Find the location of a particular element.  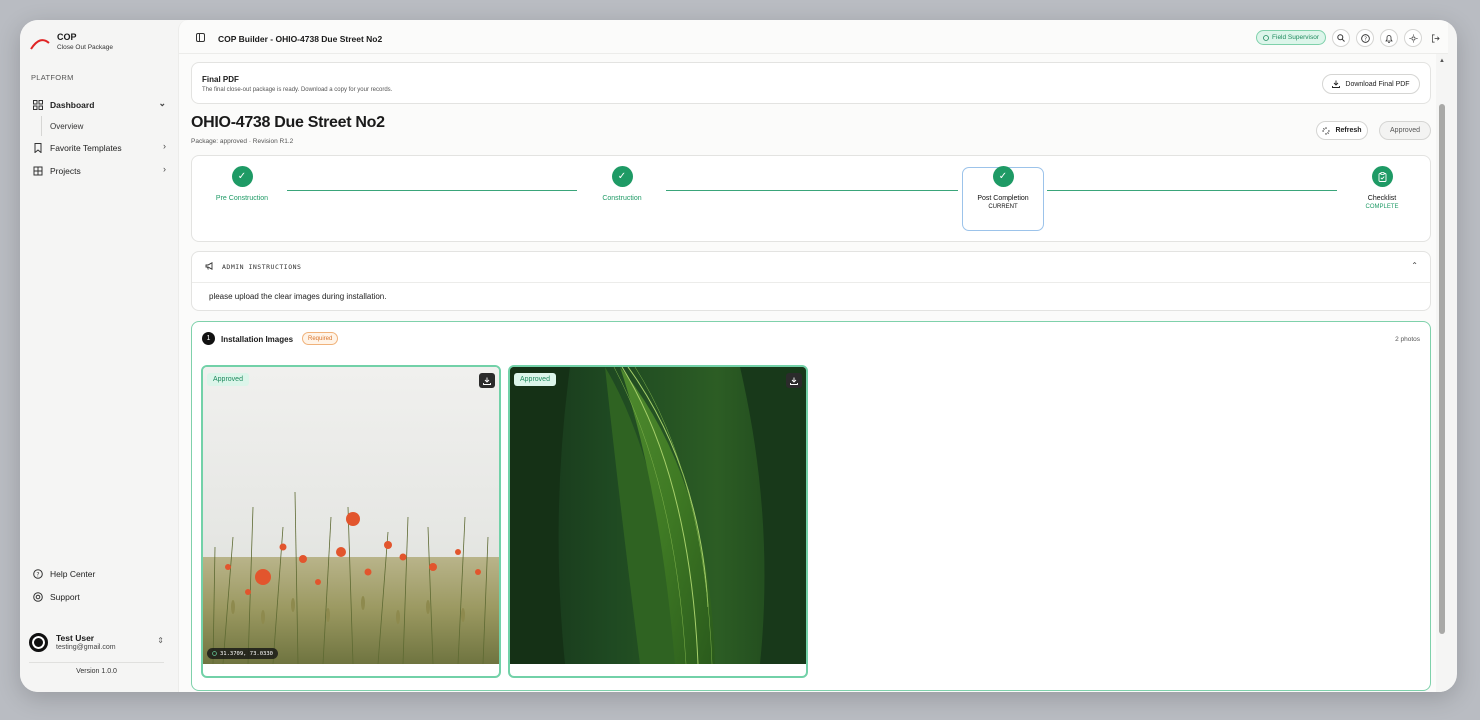

brand: COP Close Out Package is located at coordinates (71, 42).